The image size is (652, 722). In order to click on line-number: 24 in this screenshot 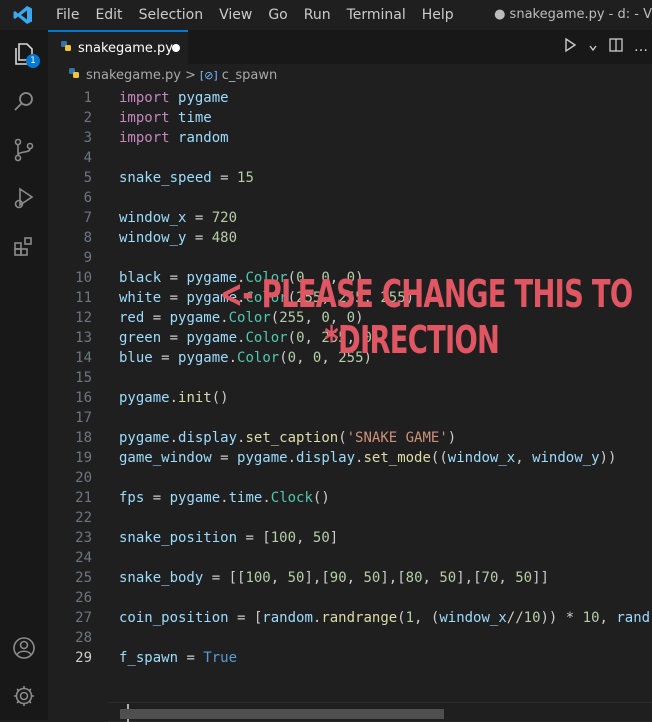, I will do `click(83, 558)`.